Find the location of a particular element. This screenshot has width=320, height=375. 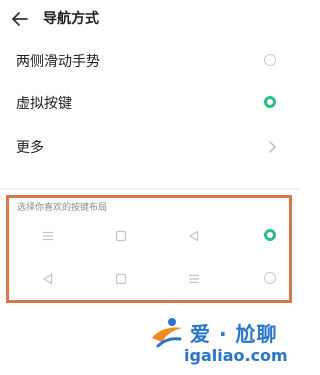

section-divider is located at coordinates (149, 189).